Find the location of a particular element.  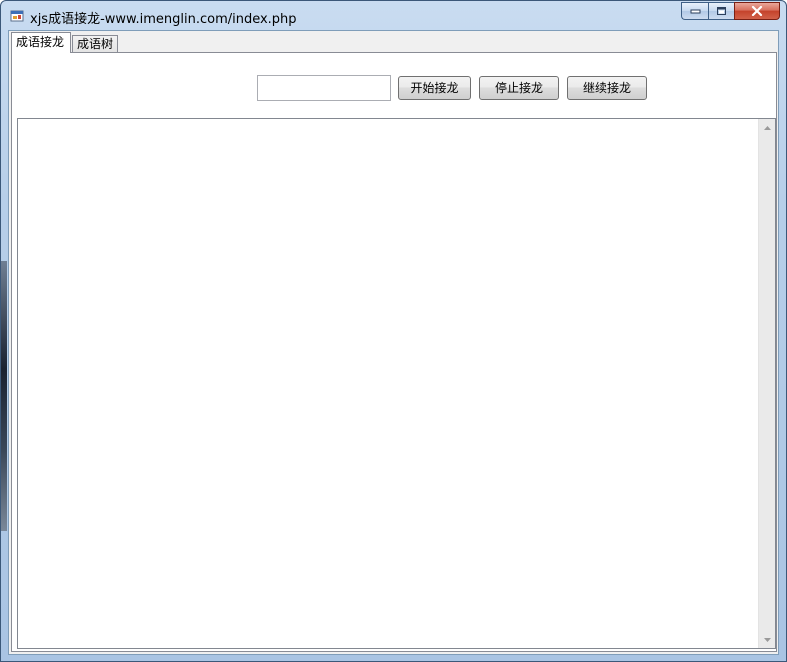

maximize-button is located at coordinates (721, 11).